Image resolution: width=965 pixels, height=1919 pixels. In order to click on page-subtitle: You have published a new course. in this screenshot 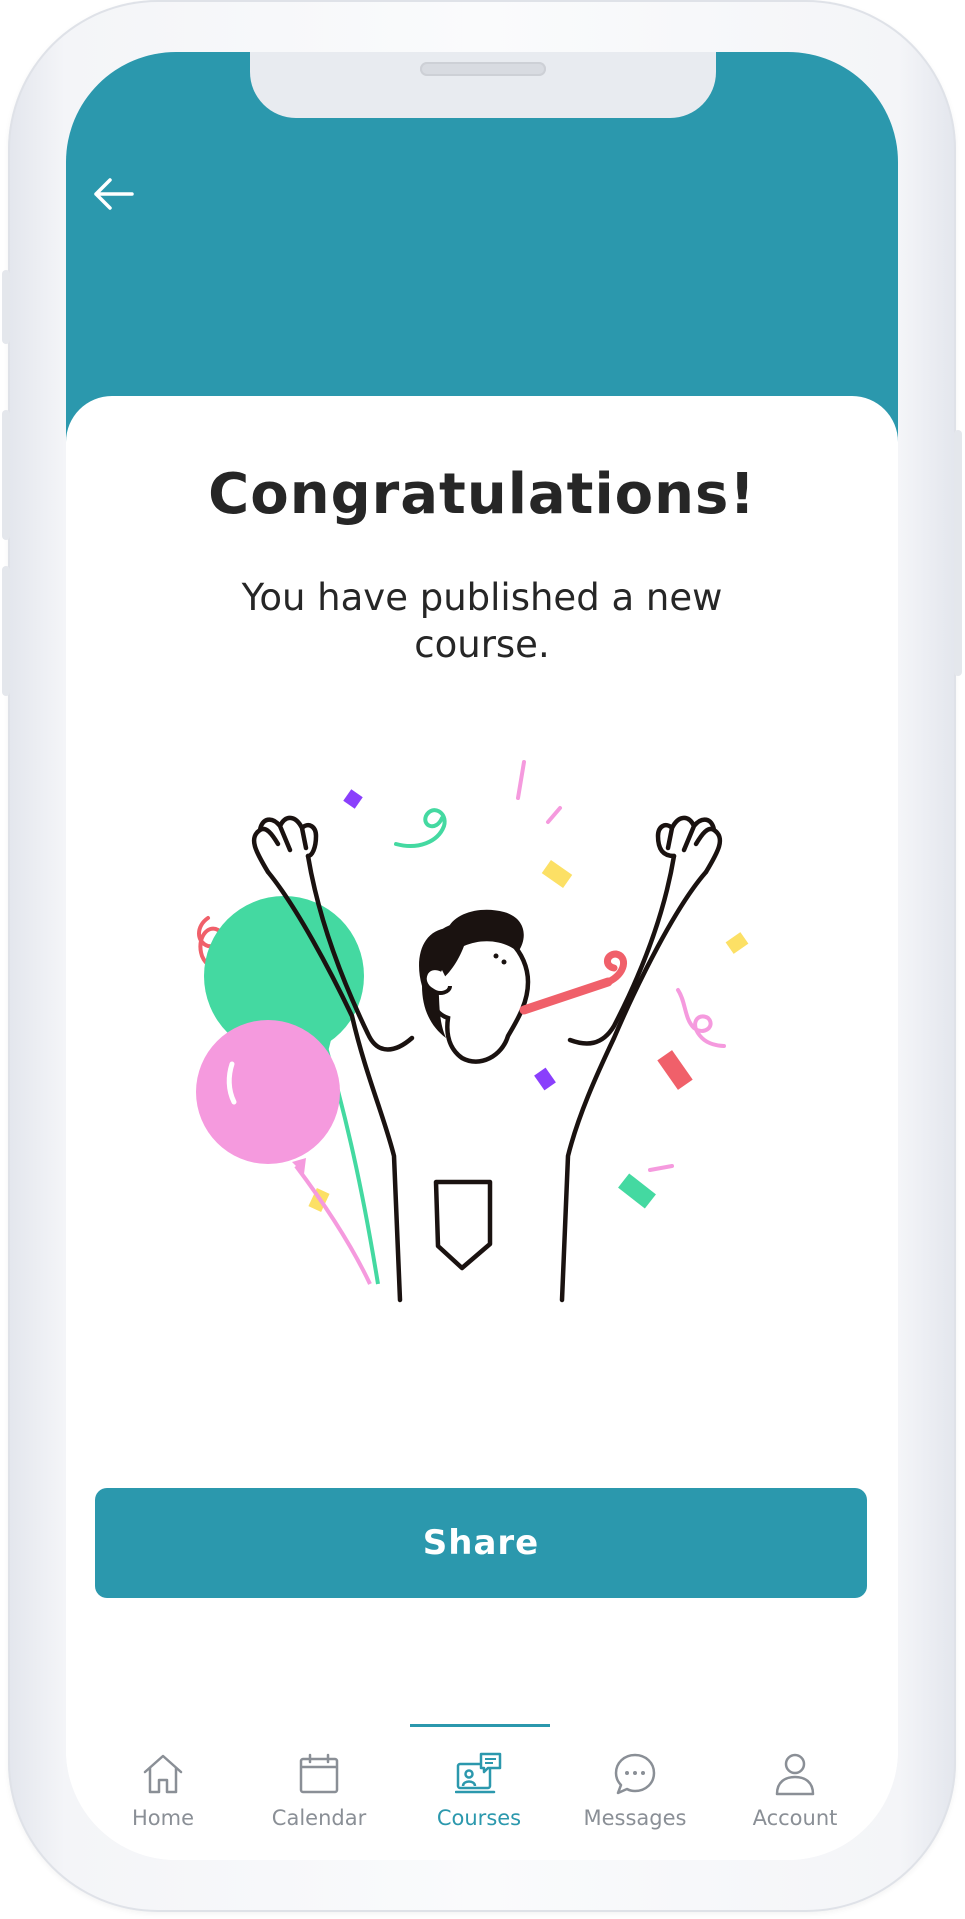, I will do `click(482, 621)`.